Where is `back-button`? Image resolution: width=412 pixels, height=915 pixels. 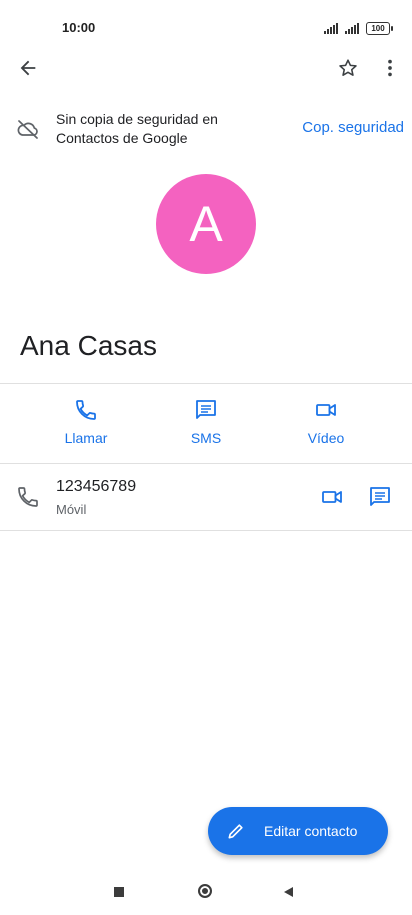 back-button is located at coordinates (28, 68).